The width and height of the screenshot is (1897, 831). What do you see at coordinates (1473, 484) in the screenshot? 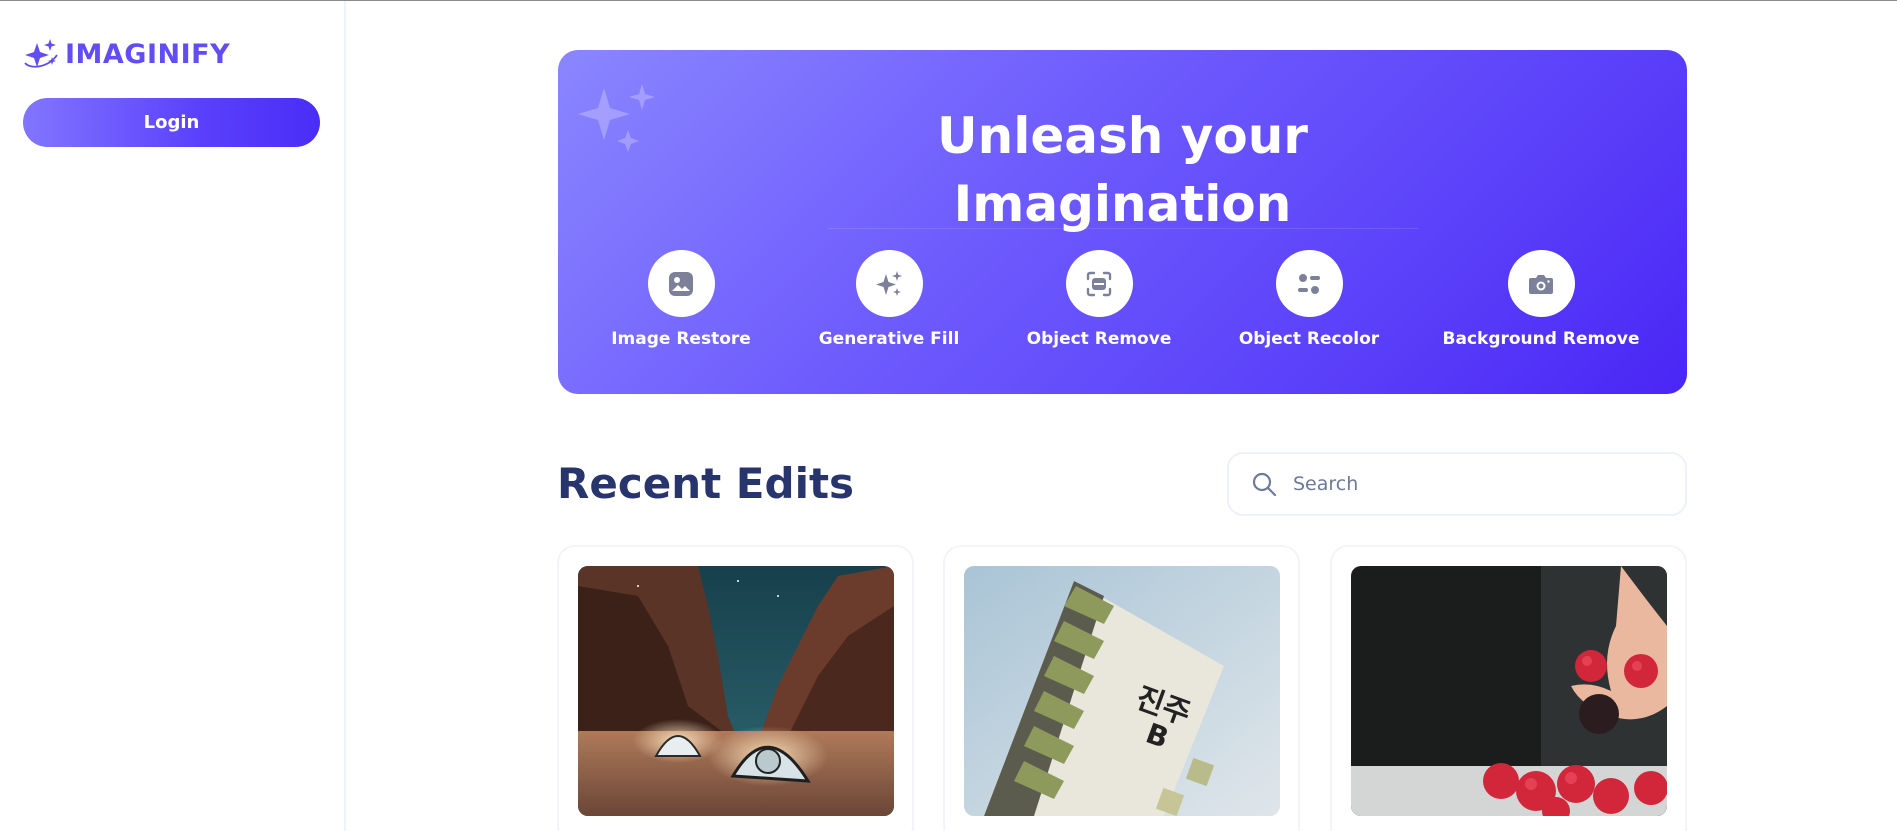
I see `search-input` at bounding box center [1473, 484].